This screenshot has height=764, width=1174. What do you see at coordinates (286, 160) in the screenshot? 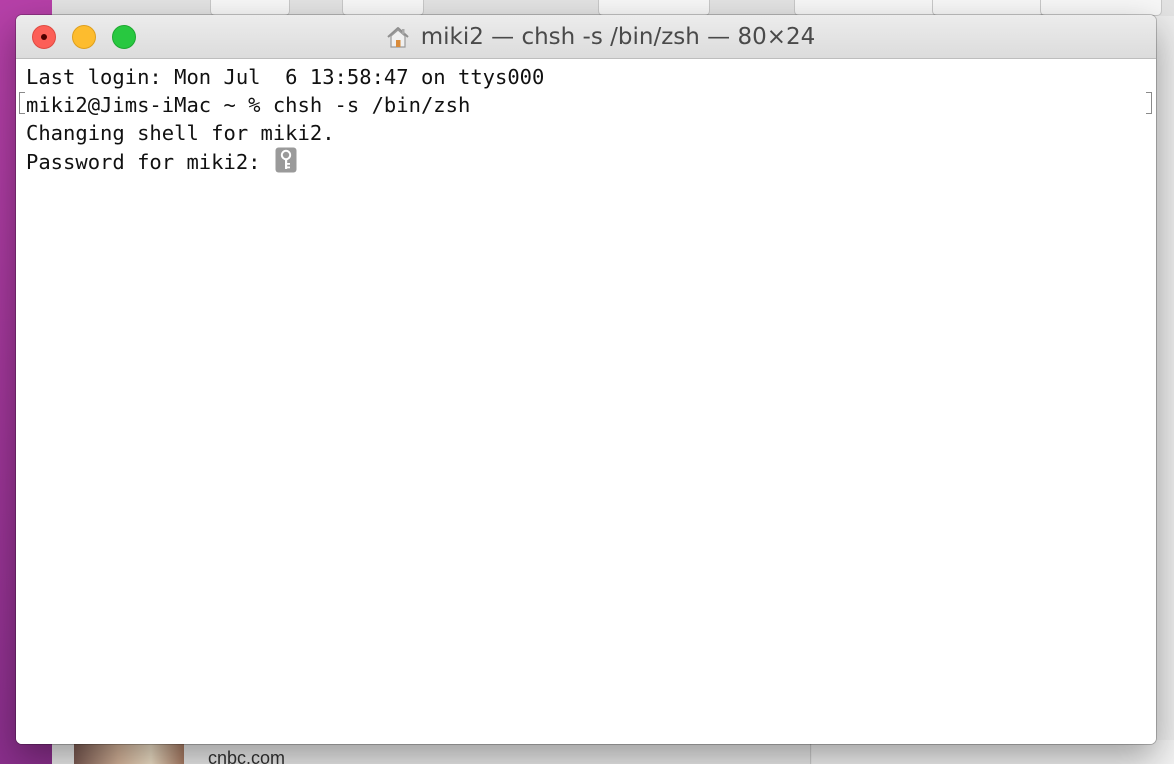
I see `key-icon` at bounding box center [286, 160].